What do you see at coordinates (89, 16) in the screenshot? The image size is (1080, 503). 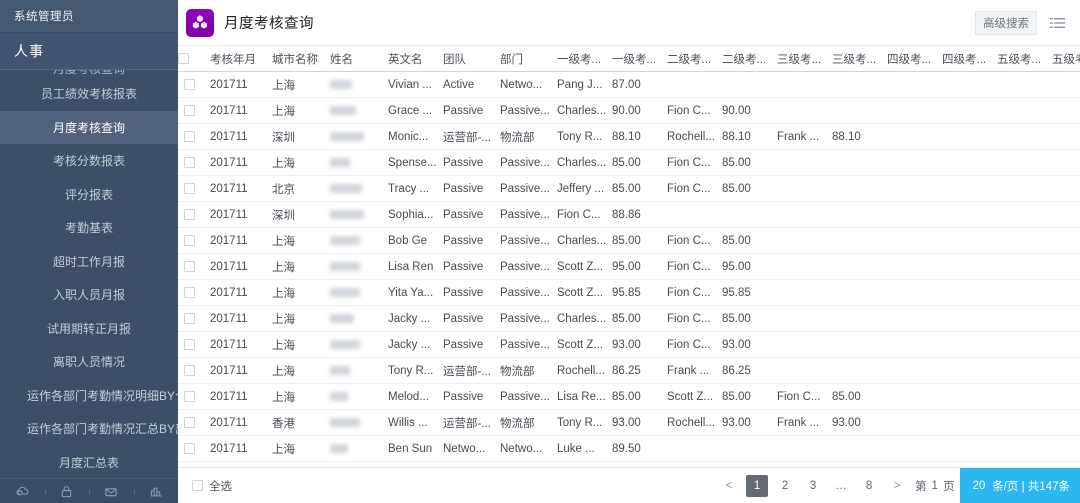 I see `sidebar-user-label: 系统管理员` at bounding box center [89, 16].